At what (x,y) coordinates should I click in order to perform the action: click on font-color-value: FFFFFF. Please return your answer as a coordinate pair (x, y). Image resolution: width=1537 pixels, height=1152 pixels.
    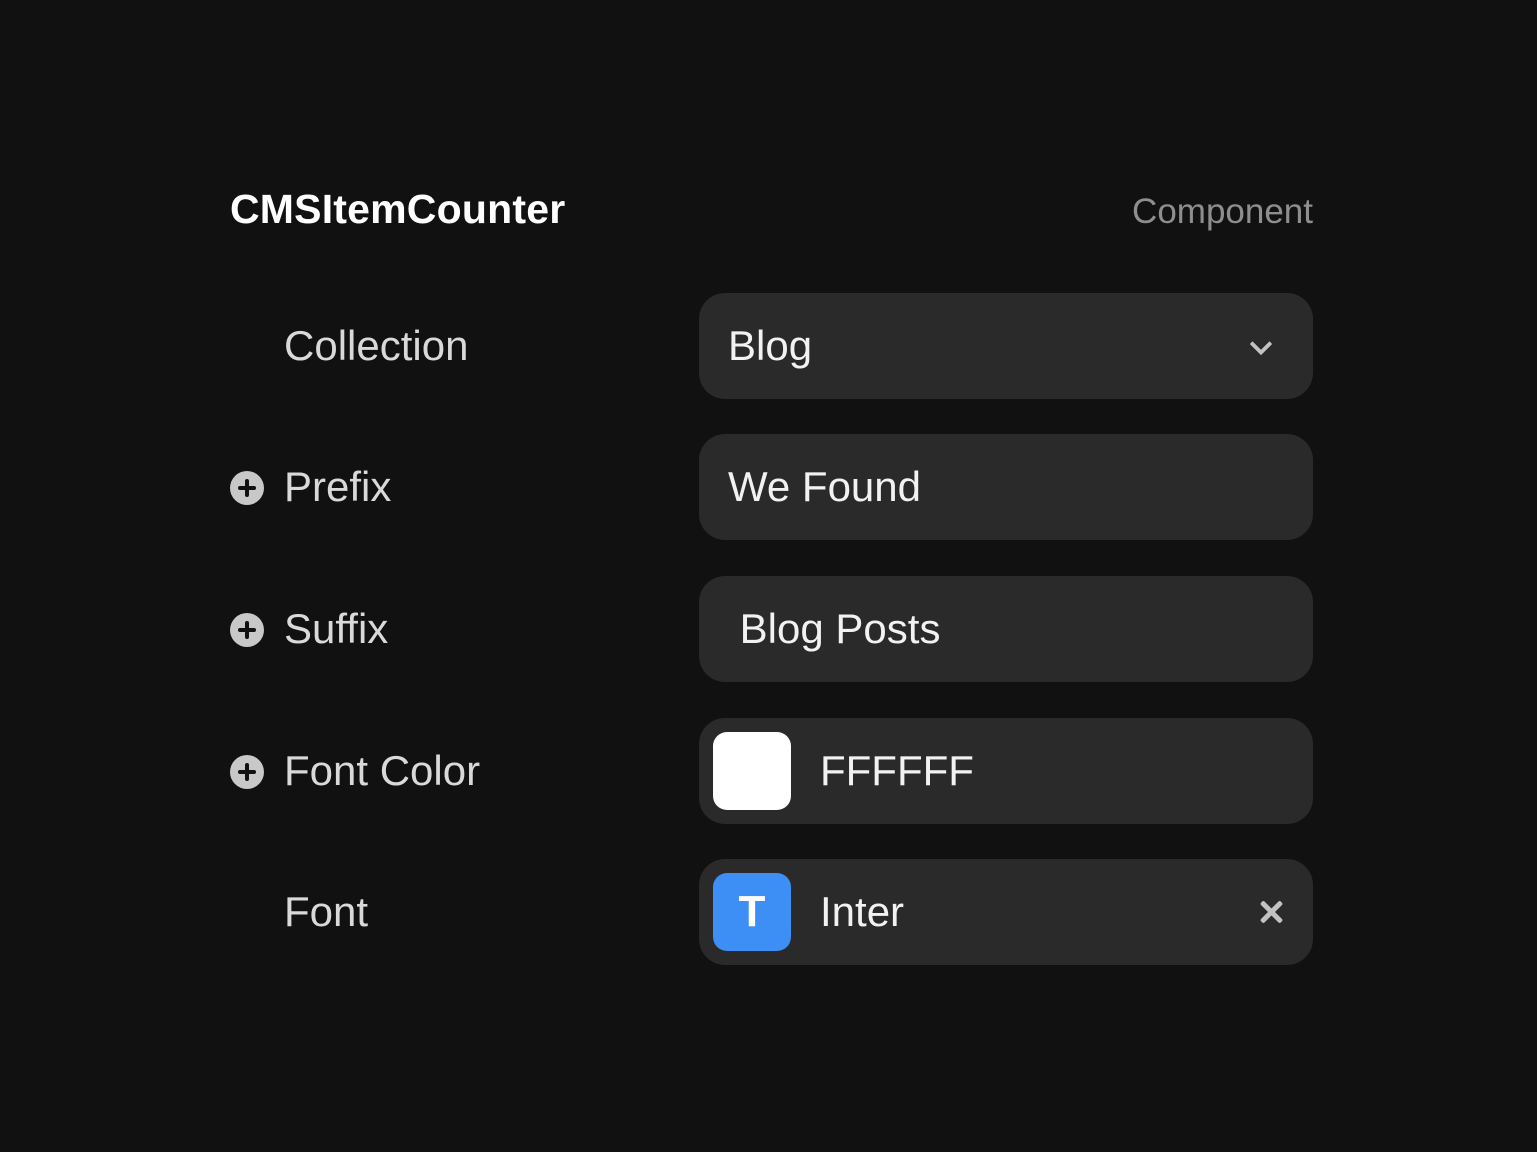
    Looking at the image, I should click on (897, 770).